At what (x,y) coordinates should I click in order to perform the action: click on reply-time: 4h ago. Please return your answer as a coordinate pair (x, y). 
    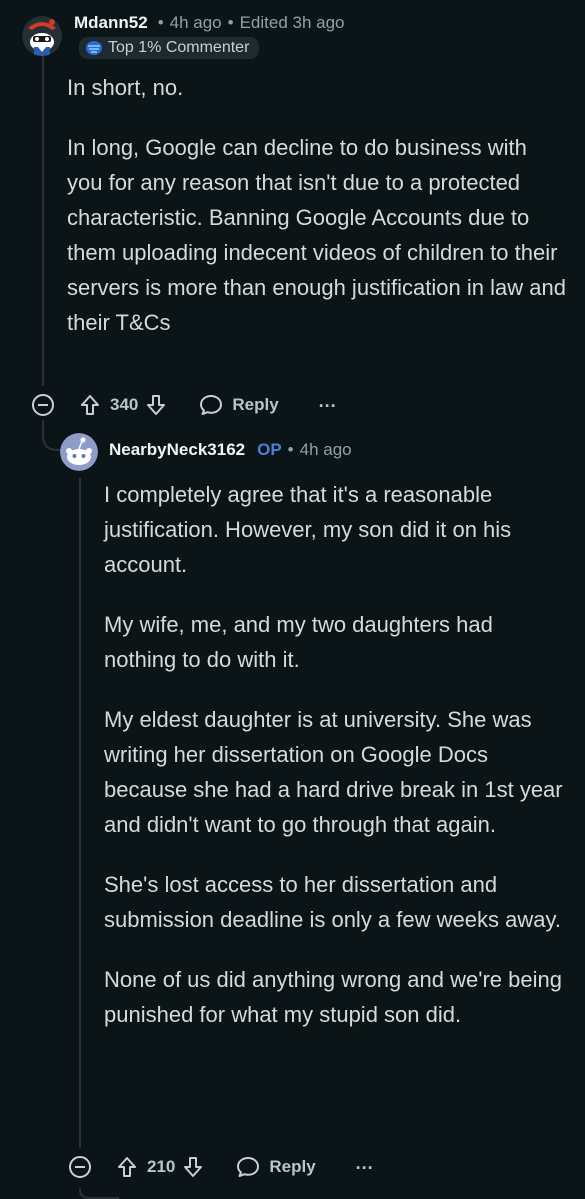
    Looking at the image, I should click on (325, 449).